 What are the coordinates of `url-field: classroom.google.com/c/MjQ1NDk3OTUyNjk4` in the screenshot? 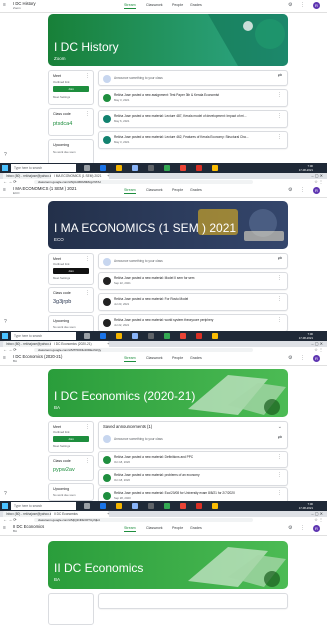 It's located at (143, 520).